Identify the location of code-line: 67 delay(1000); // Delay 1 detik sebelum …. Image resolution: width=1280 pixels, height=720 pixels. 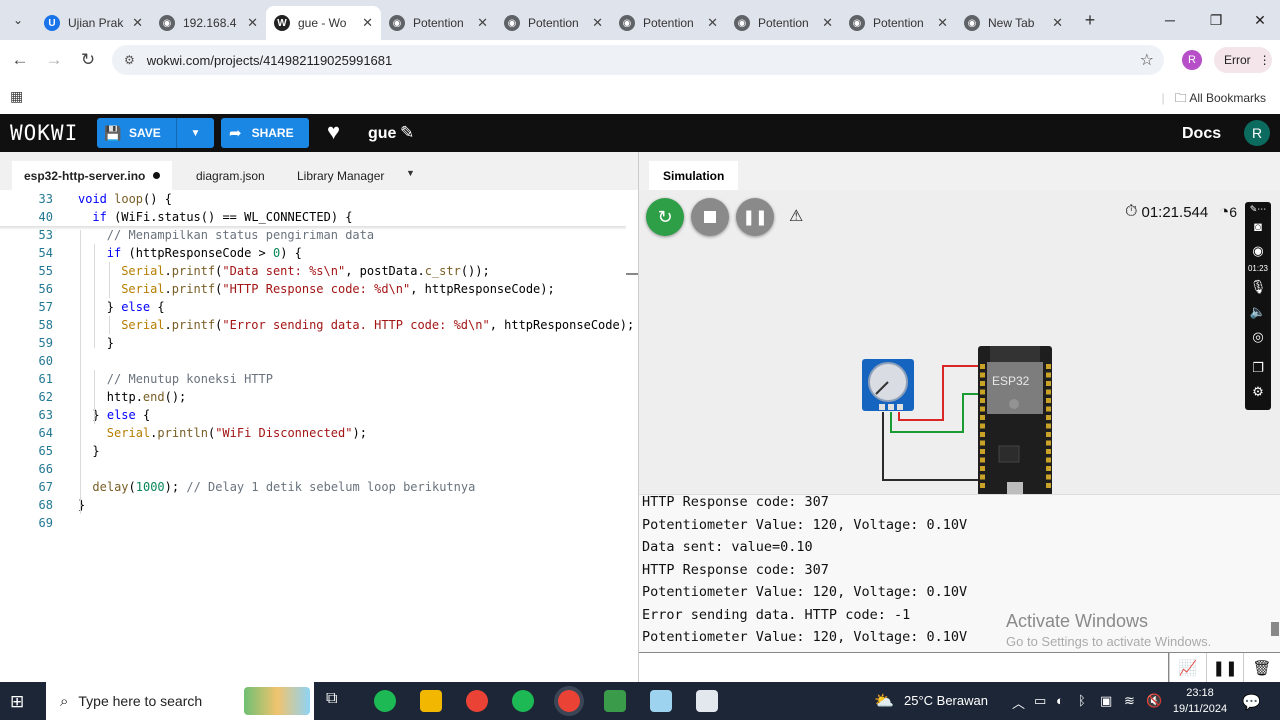
(319, 487).